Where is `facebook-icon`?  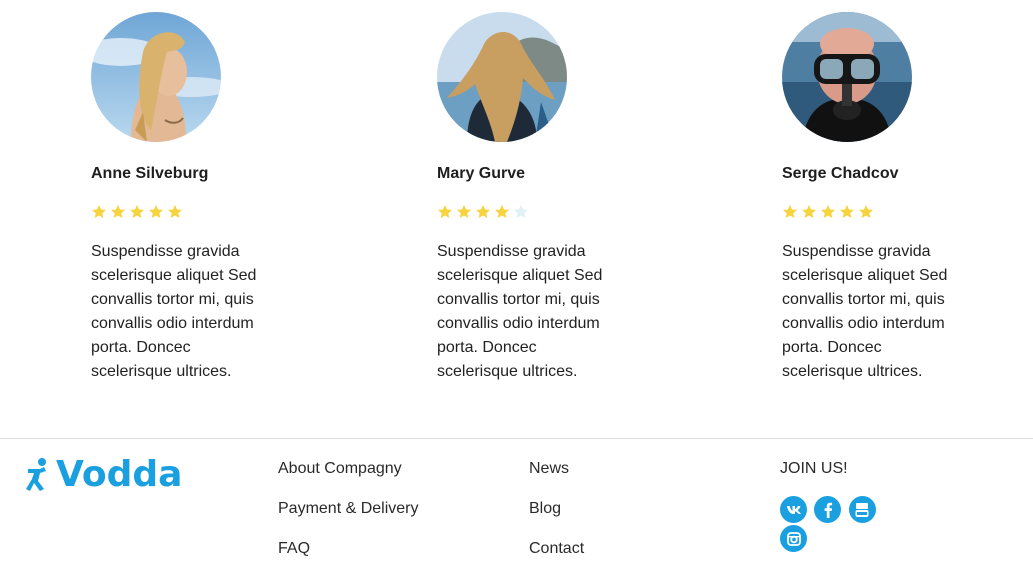
facebook-icon is located at coordinates (828, 509).